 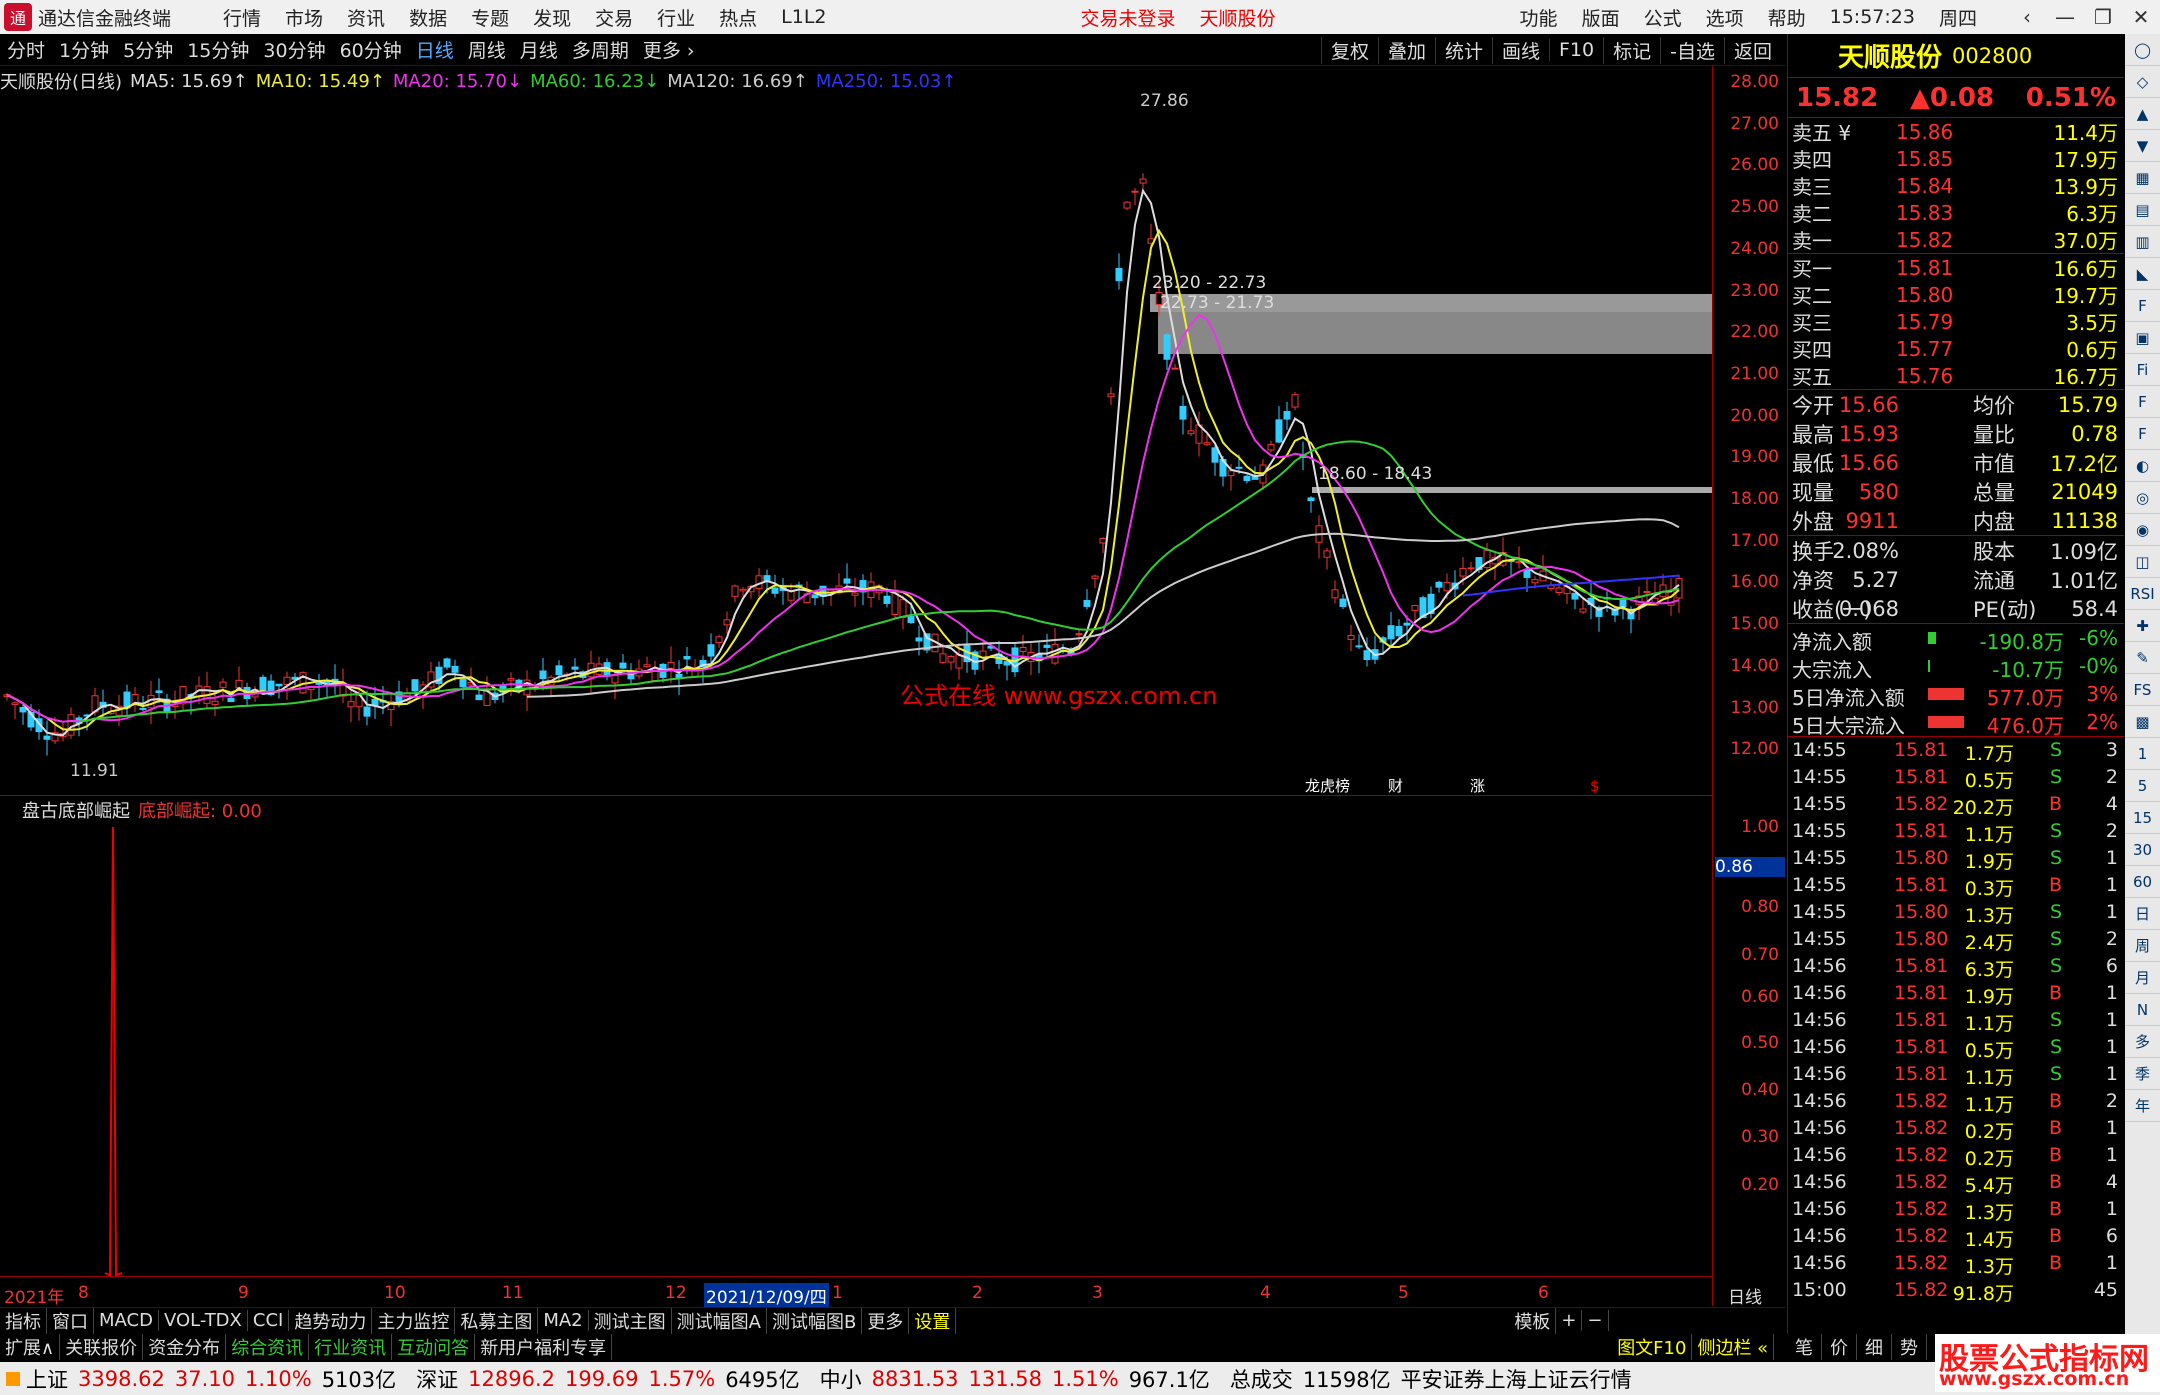 What do you see at coordinates (2142, 1074) in the screenshot?
I see `sidebar-button: 季` at bounding box center [2142, 1074].